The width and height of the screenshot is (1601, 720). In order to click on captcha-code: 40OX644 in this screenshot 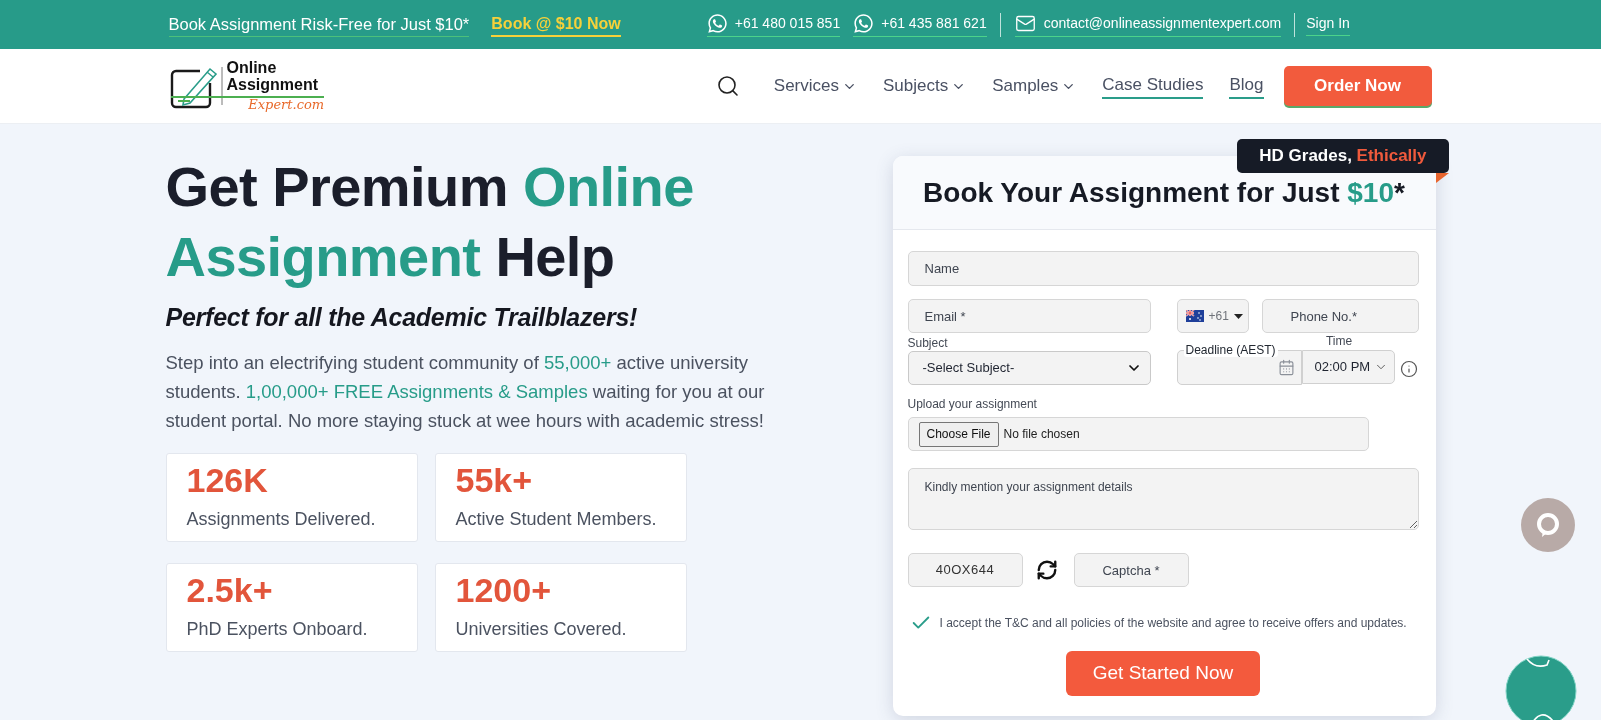, I will do `click(965, 570)`.